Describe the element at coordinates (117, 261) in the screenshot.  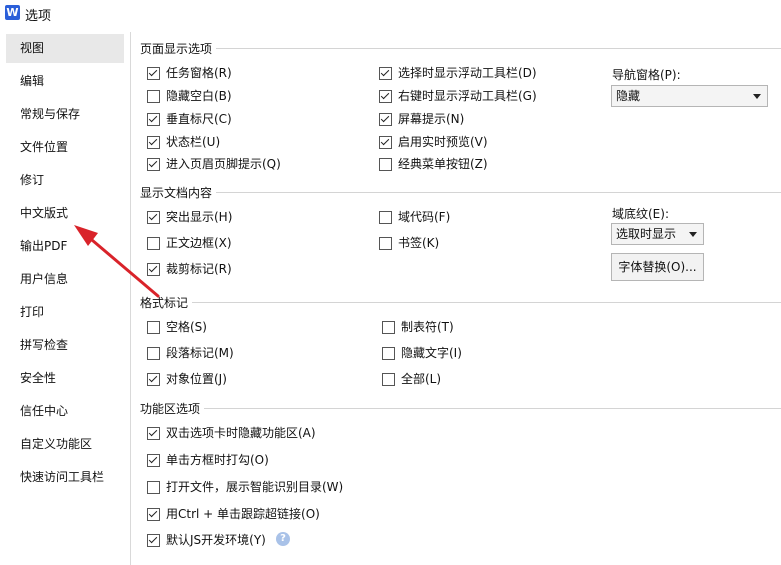
I see `annotation-arrow-icon` at that location.